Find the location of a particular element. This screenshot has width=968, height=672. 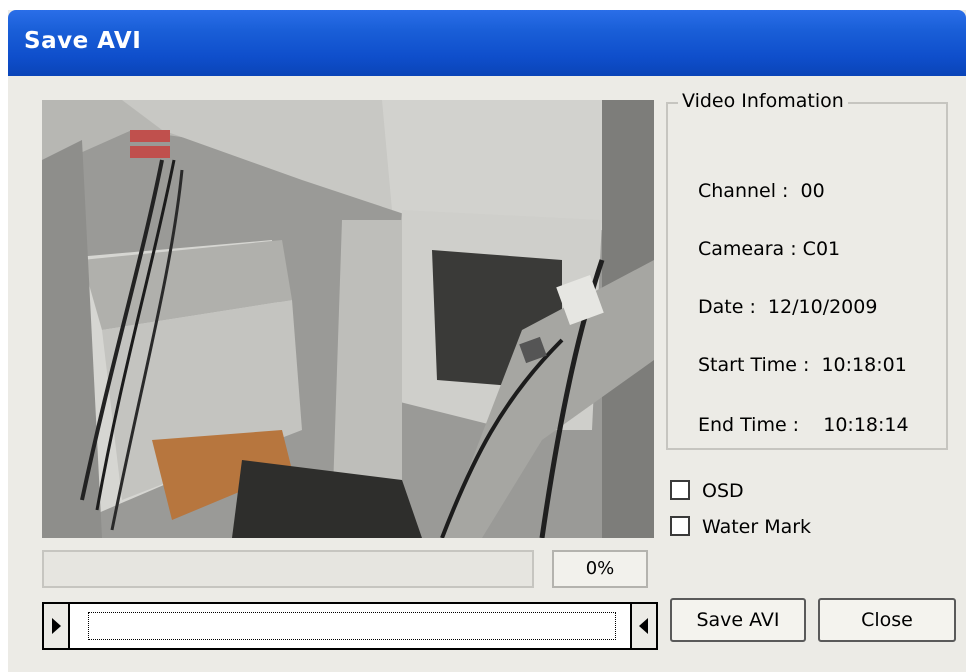

video-info-title: Video Infomation is located at coordinates (763, 101).